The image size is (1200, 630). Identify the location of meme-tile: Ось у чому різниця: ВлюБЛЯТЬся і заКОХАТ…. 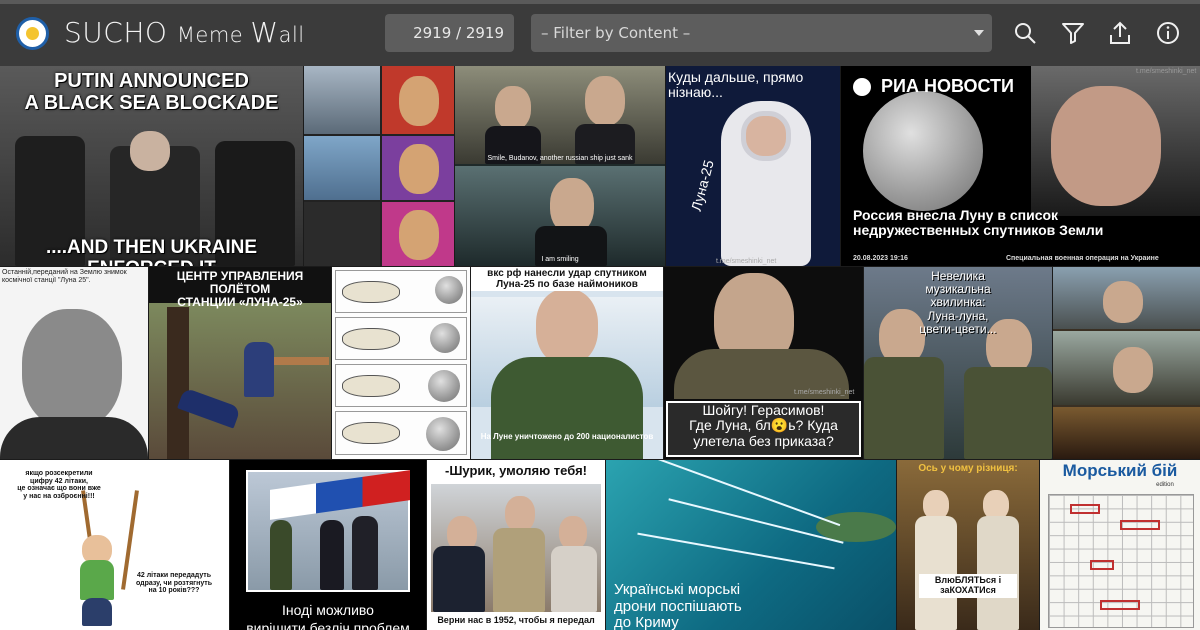
(968, 545).